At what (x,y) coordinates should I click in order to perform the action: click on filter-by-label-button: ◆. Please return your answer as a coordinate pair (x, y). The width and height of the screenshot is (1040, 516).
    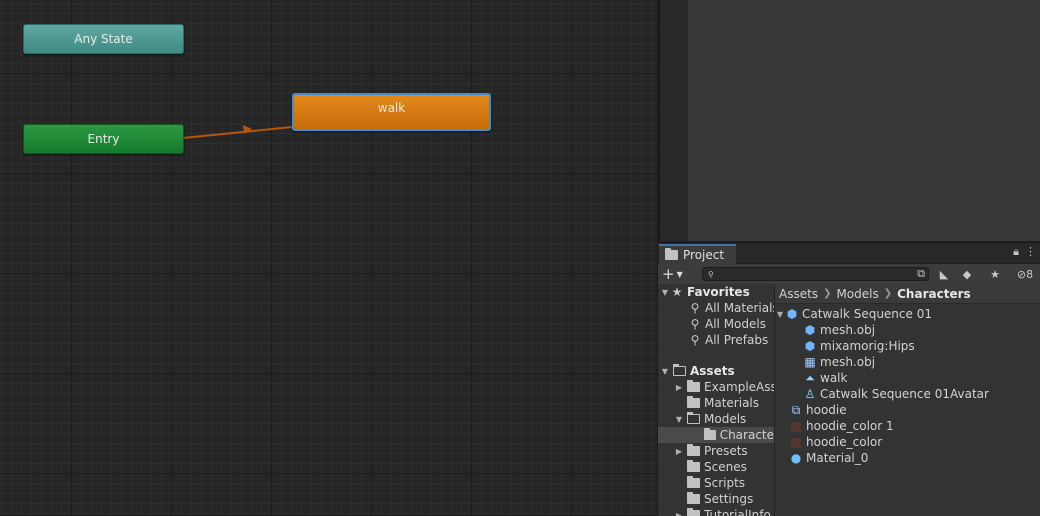
    Looking at the image, I should click on (967, 274).